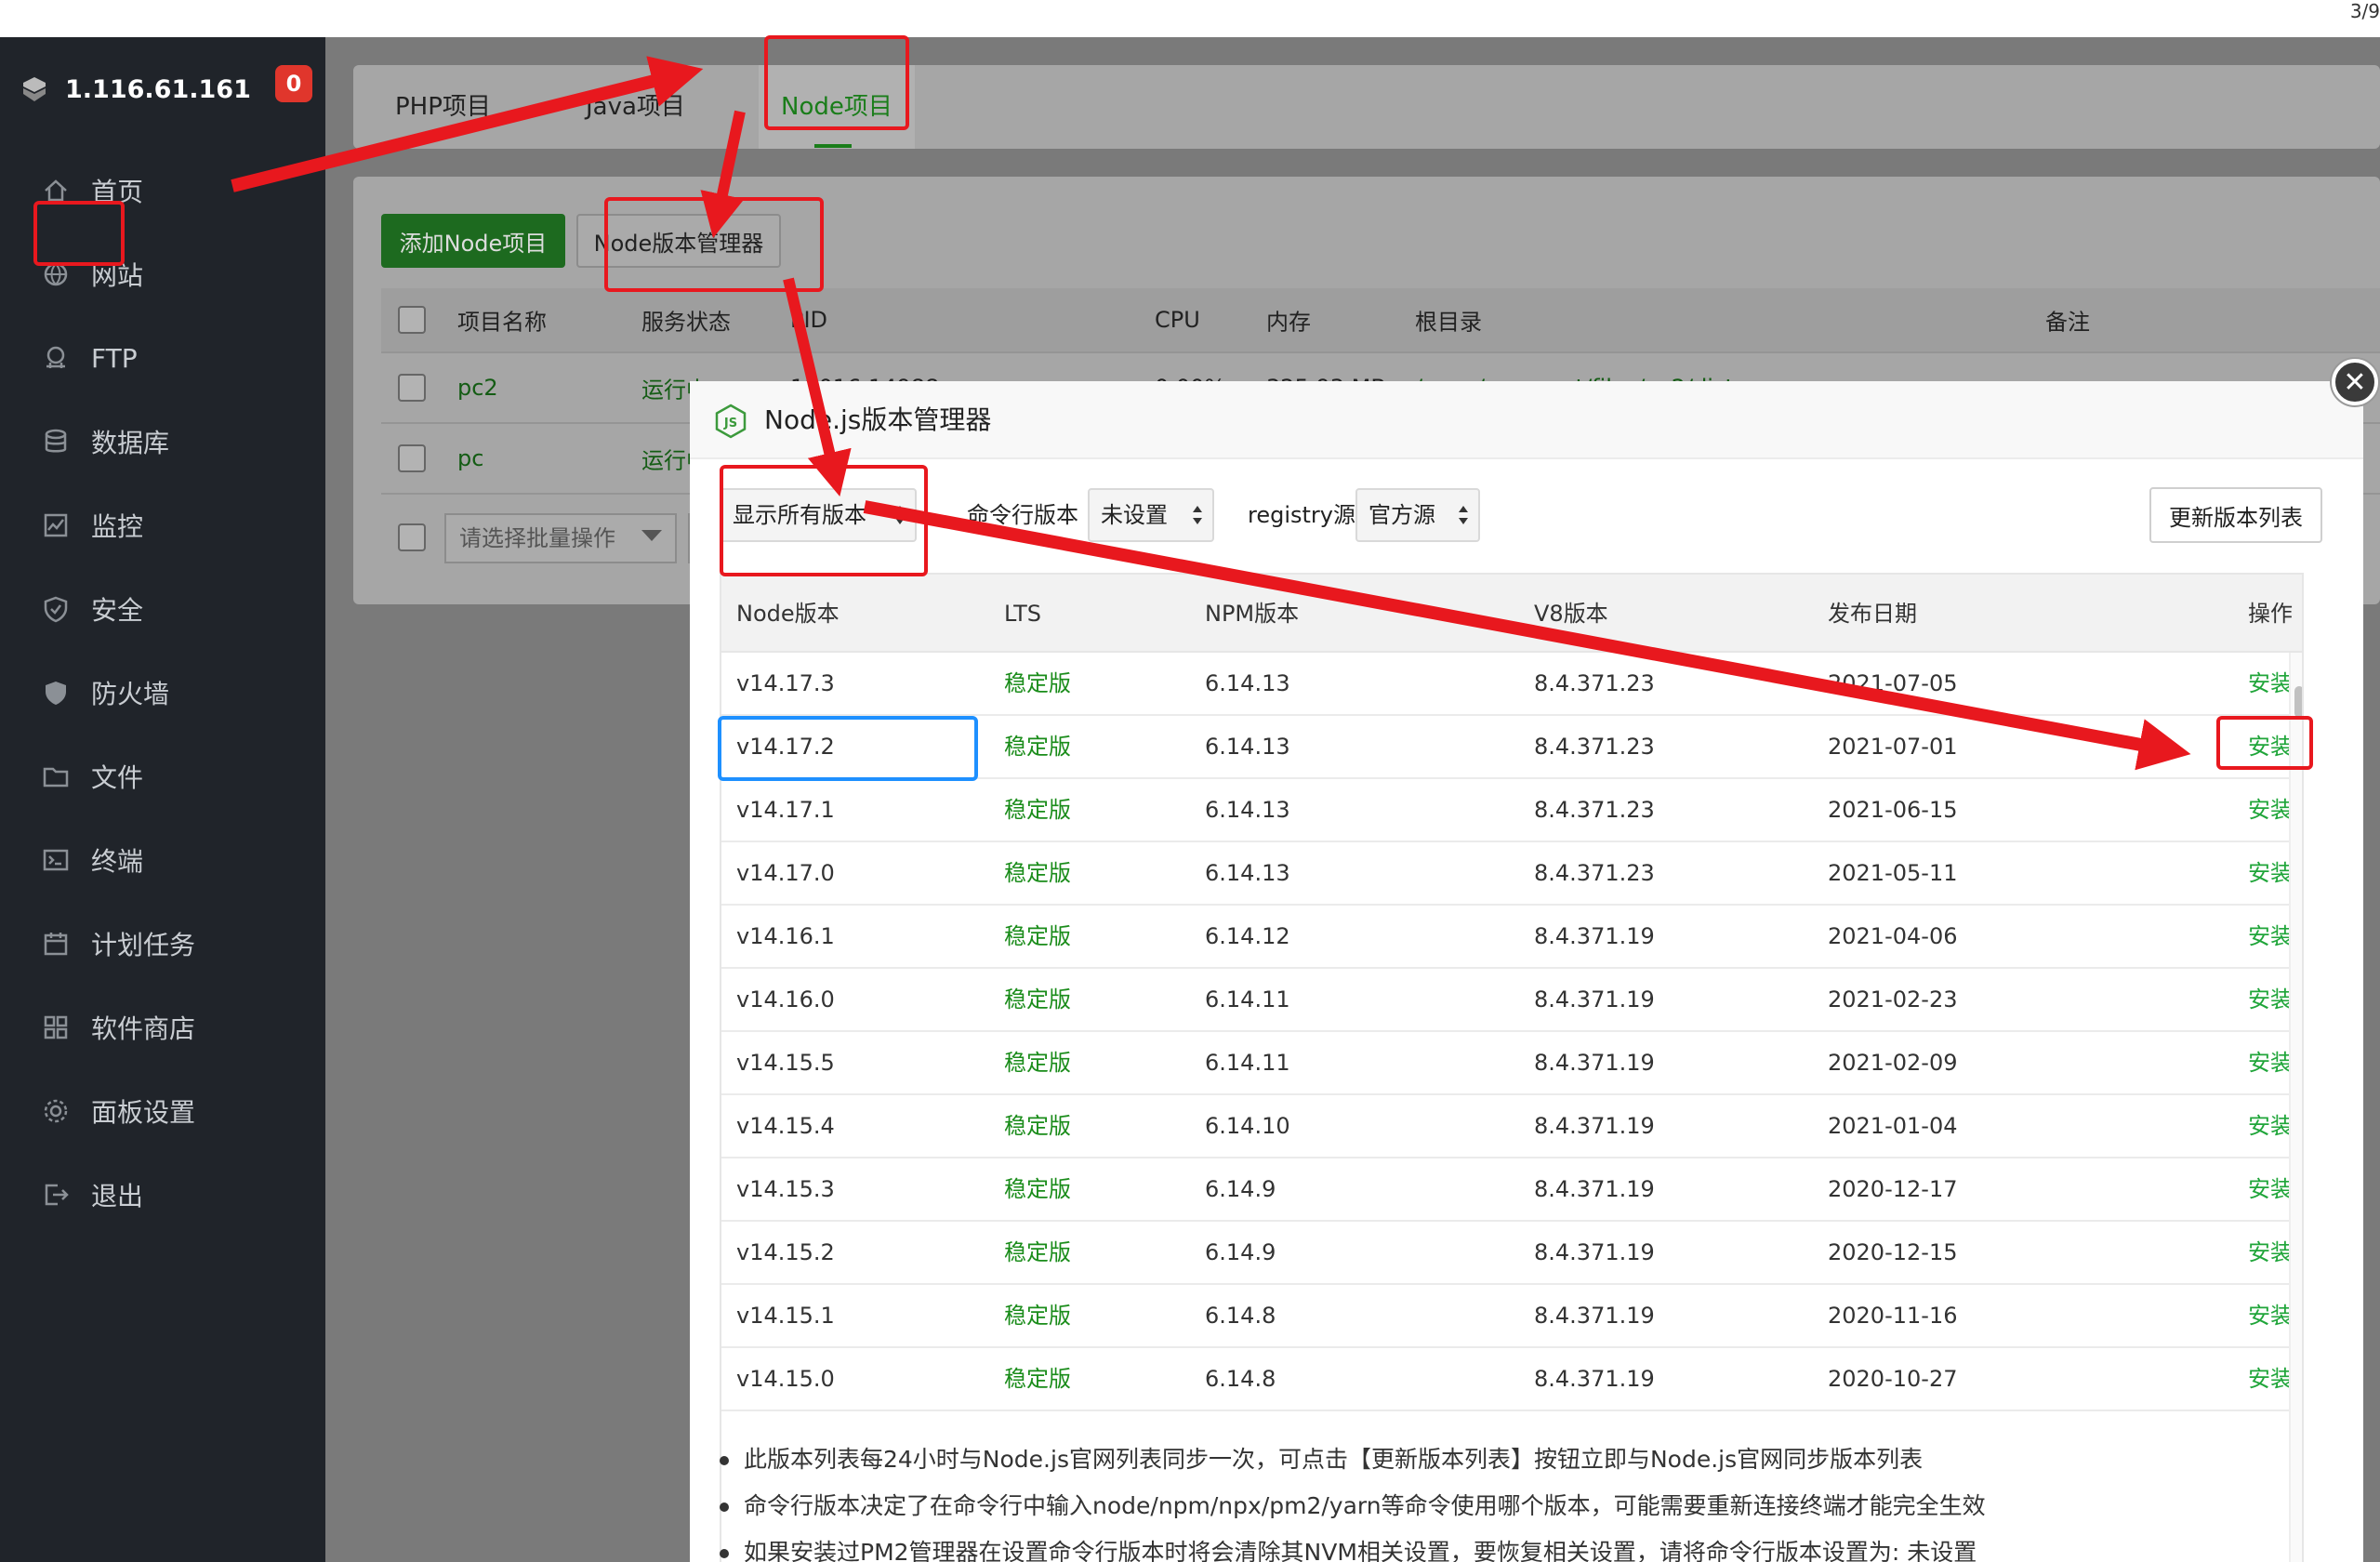 This screenshot has height=1562, width=2380. What do you see at coordinates (785, 1252) in the screenshot?
I see `cell-version: v14.15.2` at bounding box center [785, 1252].